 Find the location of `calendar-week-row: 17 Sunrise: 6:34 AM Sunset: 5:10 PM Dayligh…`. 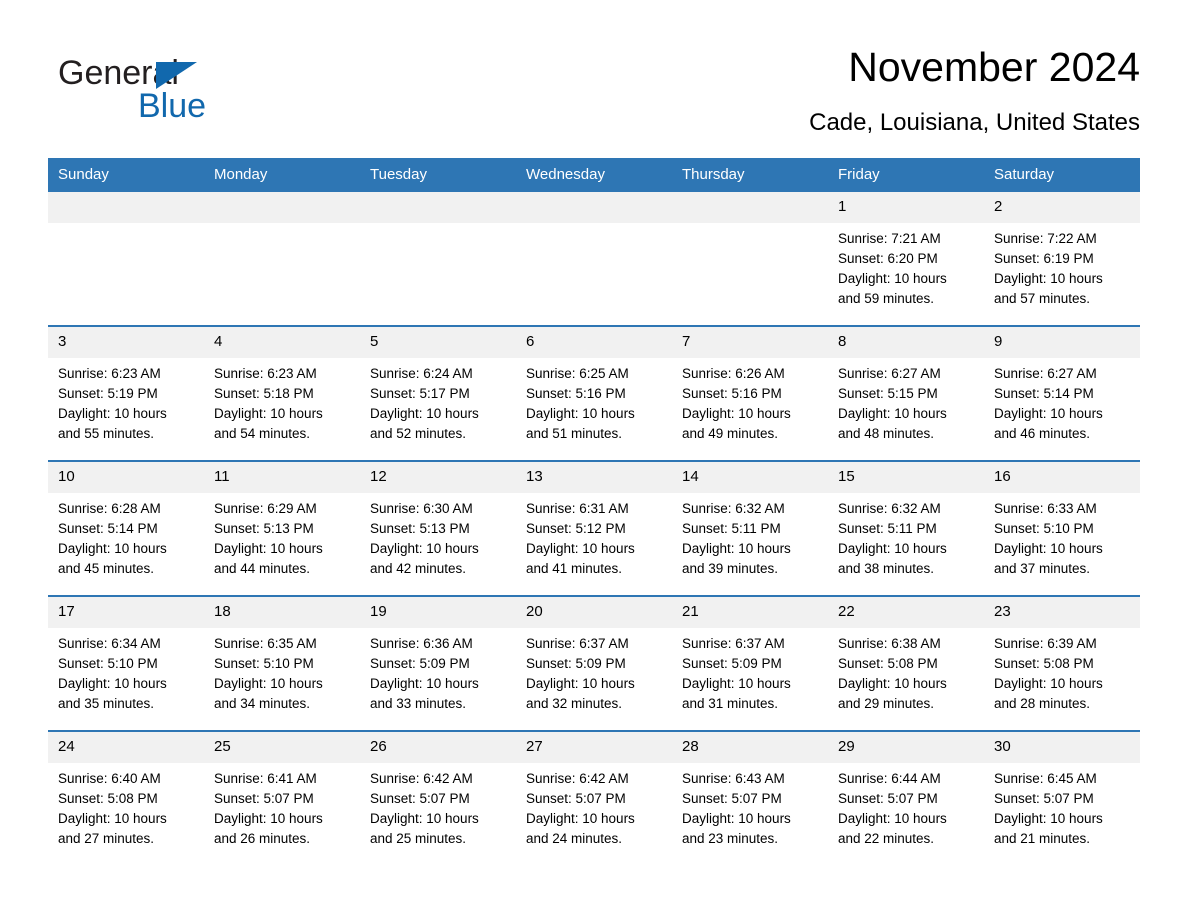

calendar-week-row: 17 Sunrise: 6:34 AM Sunset: 5:10 PM Dayligh… is located at coordinates (594, 663).